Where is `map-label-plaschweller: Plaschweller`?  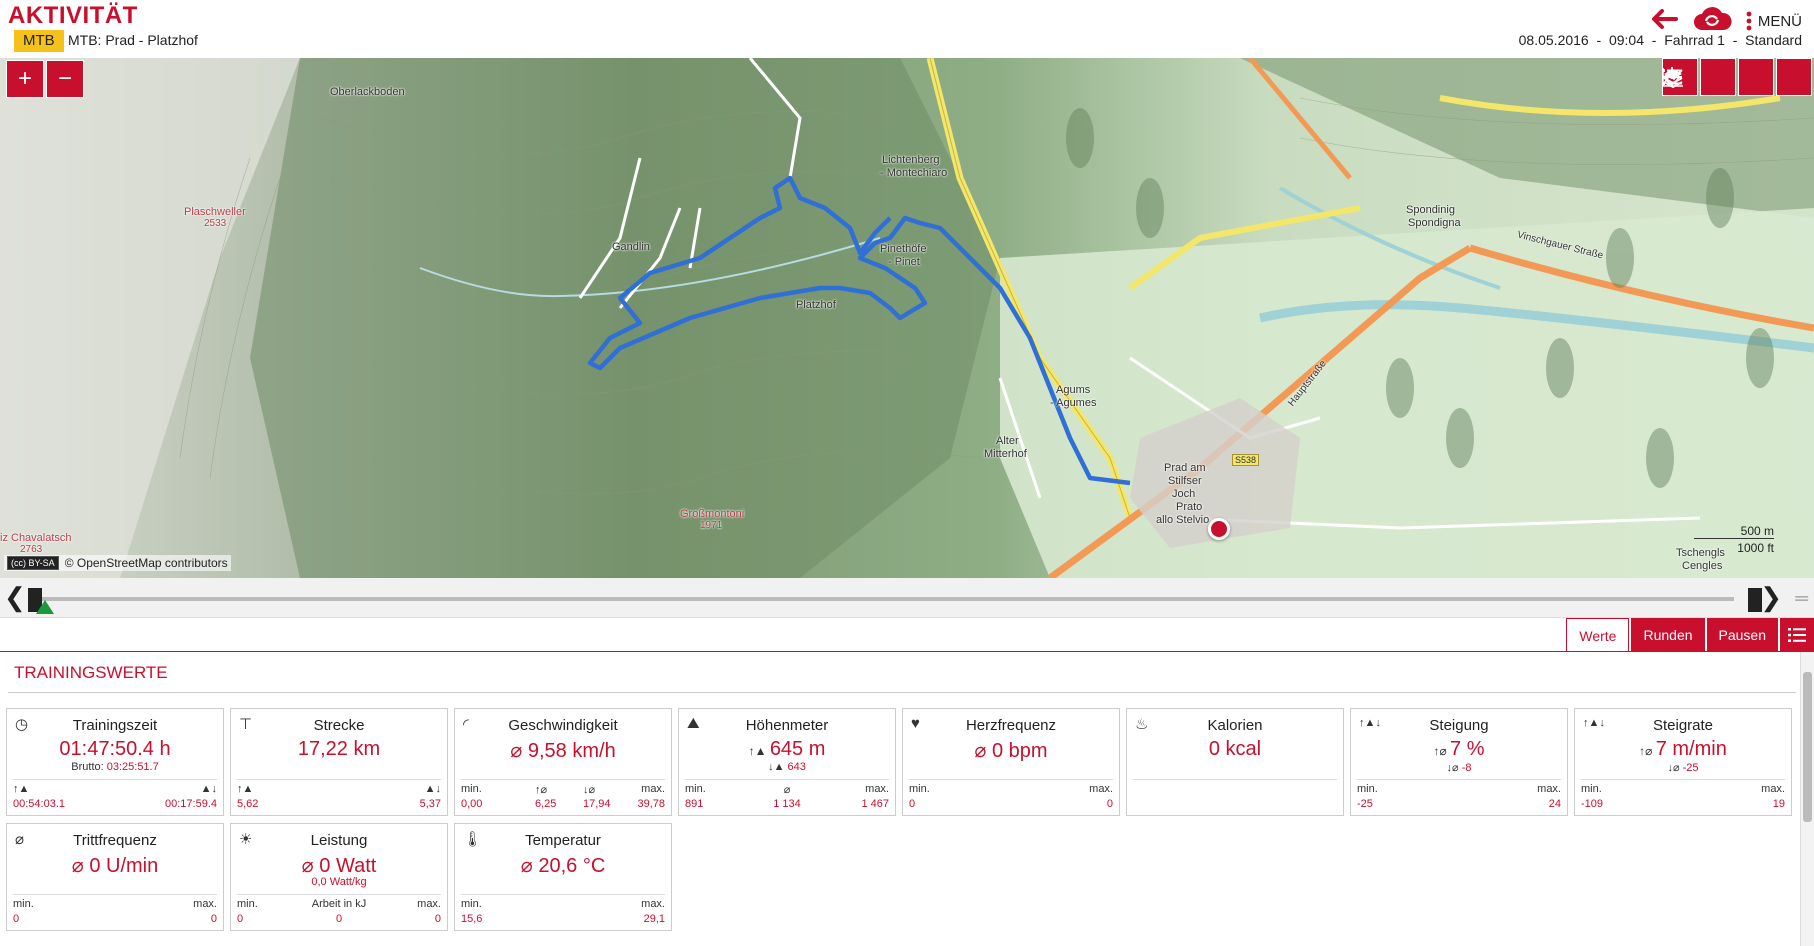
map-label-plaschweller: Plaschweller is located at coordinates (215, 212).